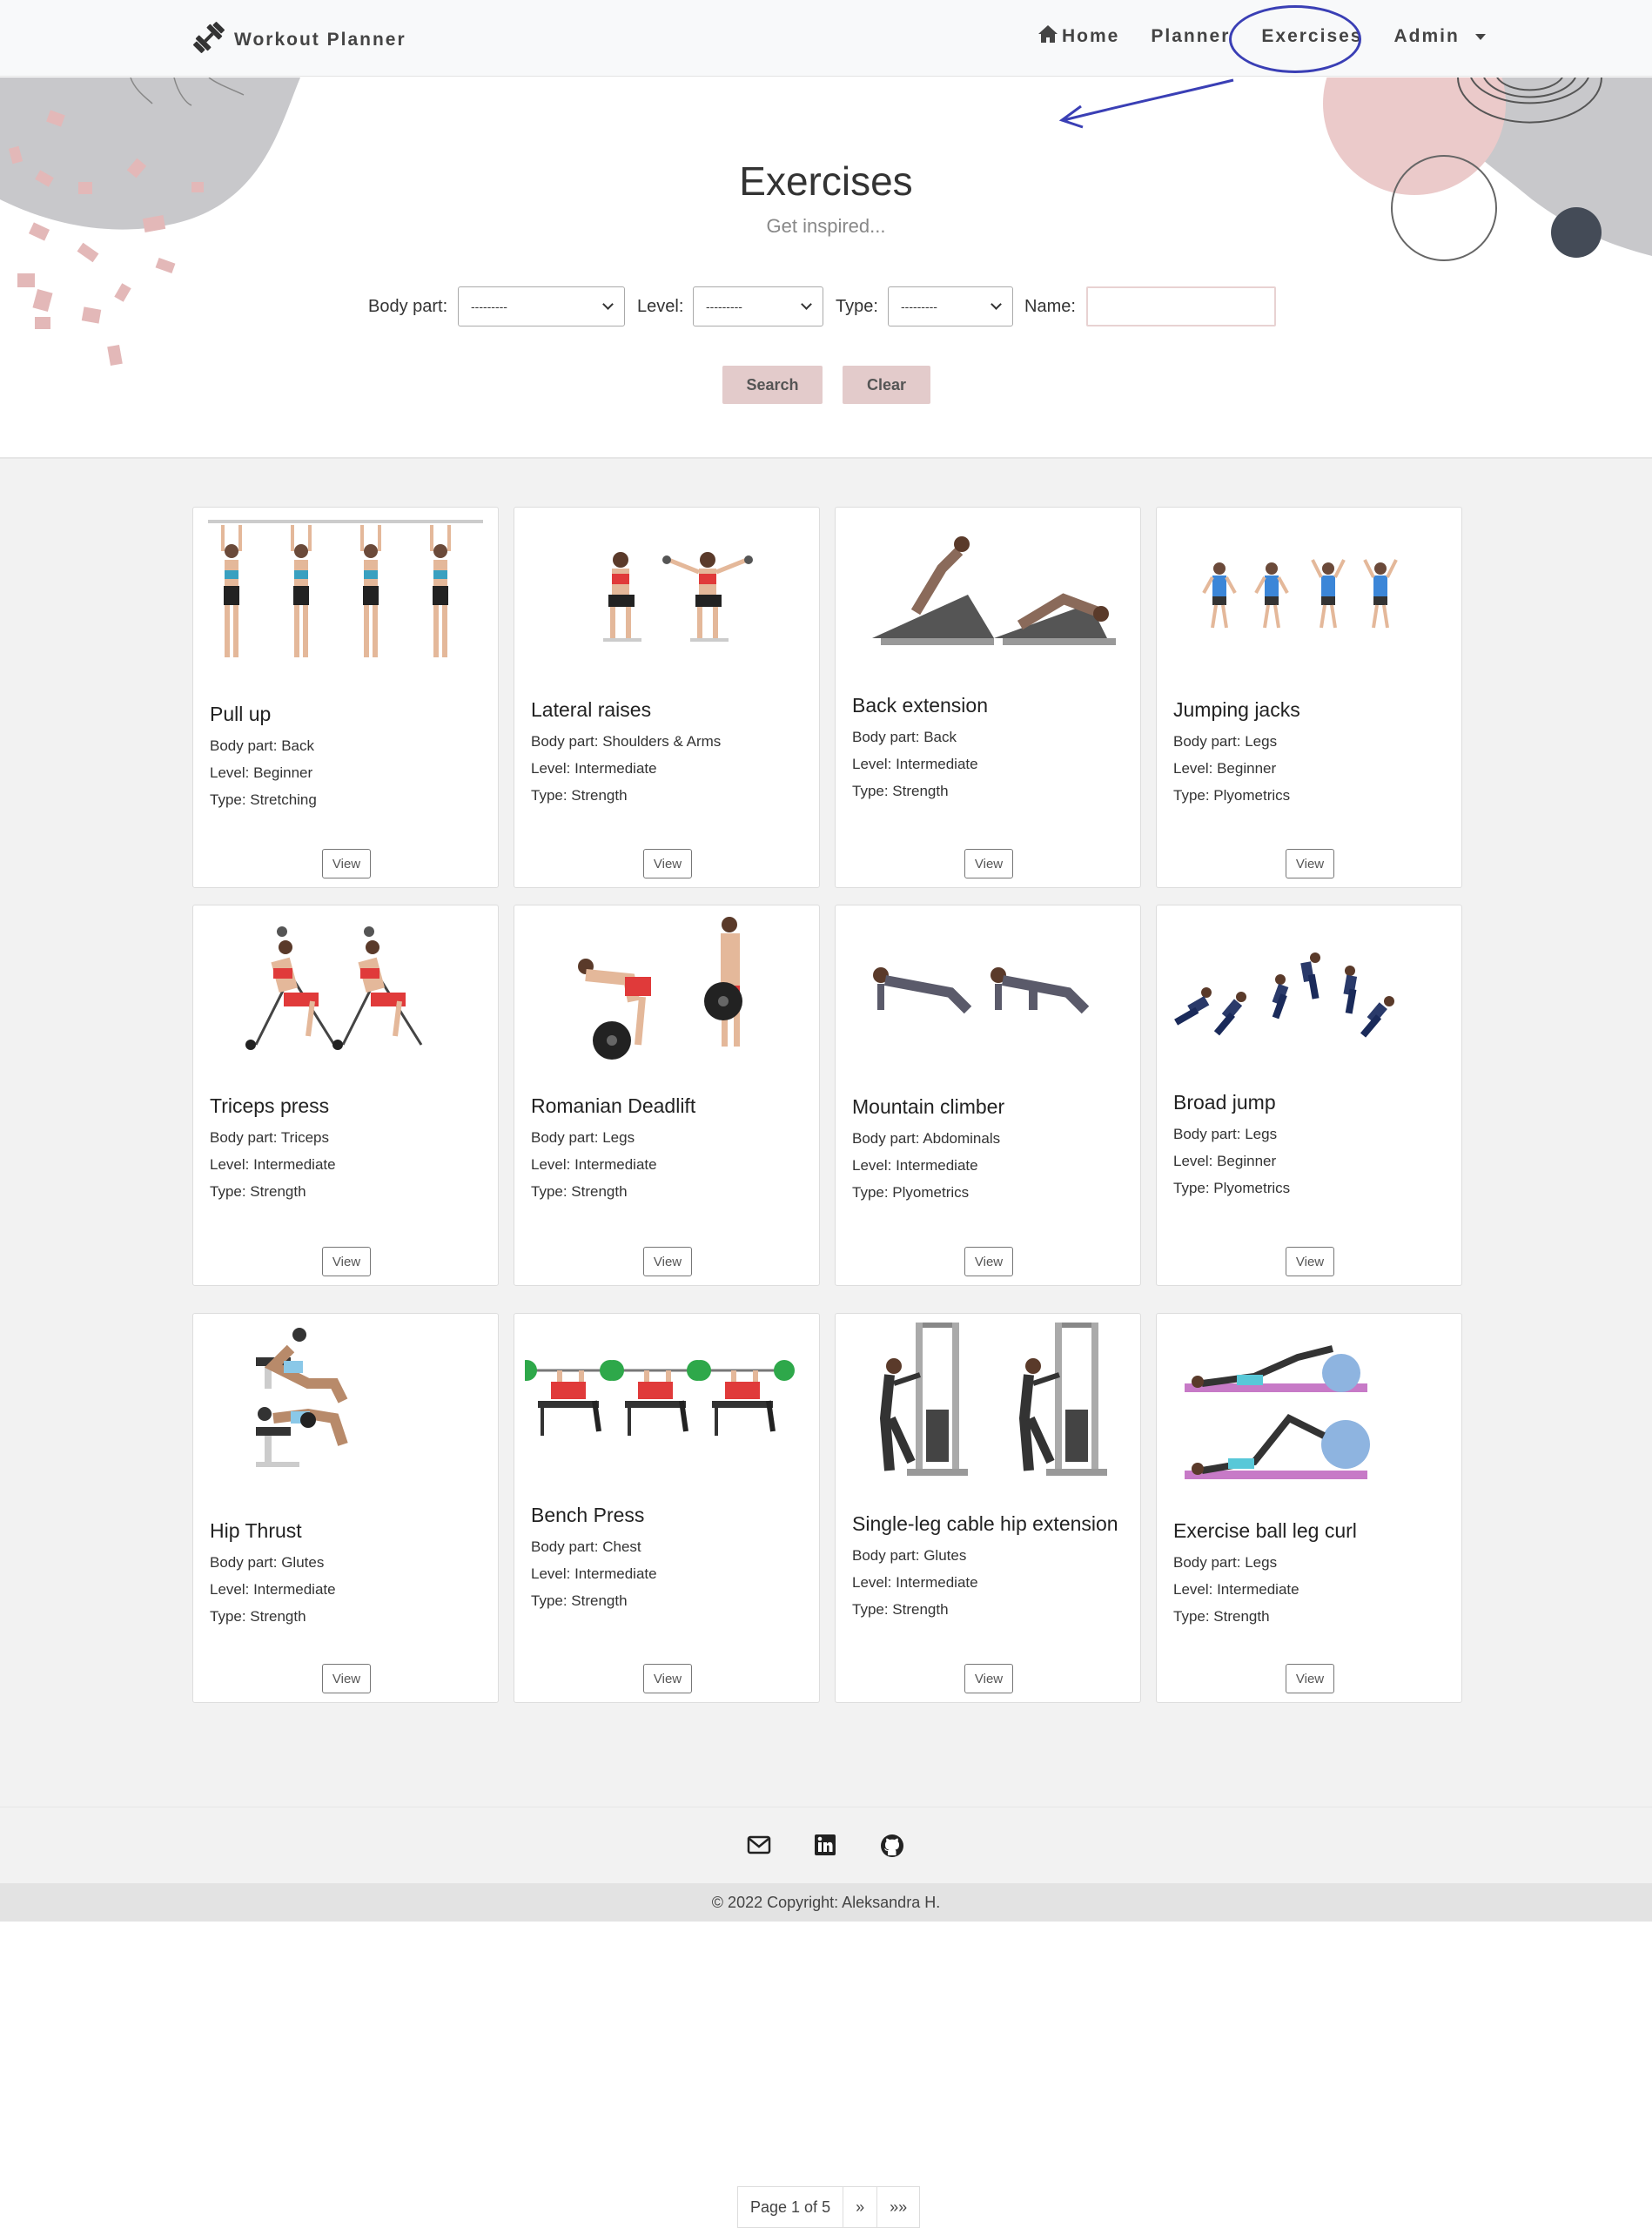 This screenshot has height=2228, width=1652. What do you see at coordinates (887, 385) in the screenshot?
I see `clear-button: Clear` at bounding box center [887, 385].